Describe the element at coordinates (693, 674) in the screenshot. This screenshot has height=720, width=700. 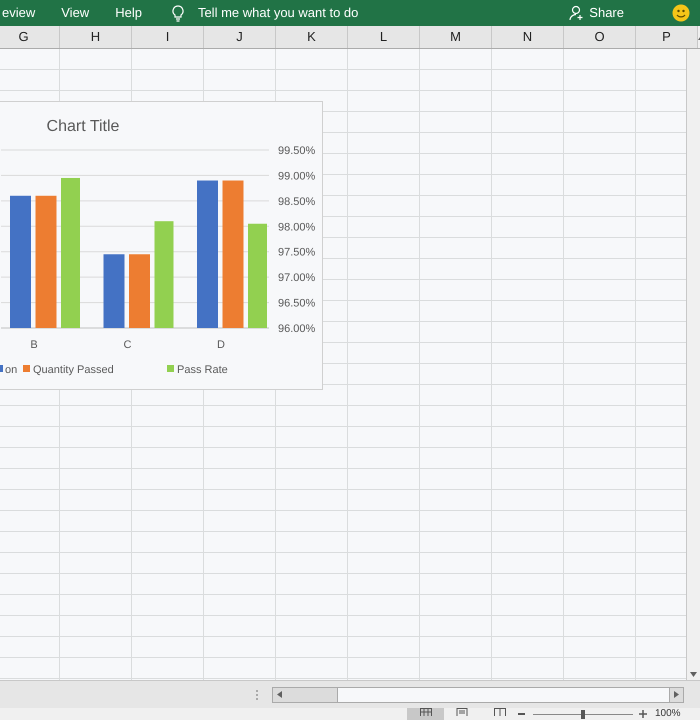
I see `down-arrow-icon` at that location.